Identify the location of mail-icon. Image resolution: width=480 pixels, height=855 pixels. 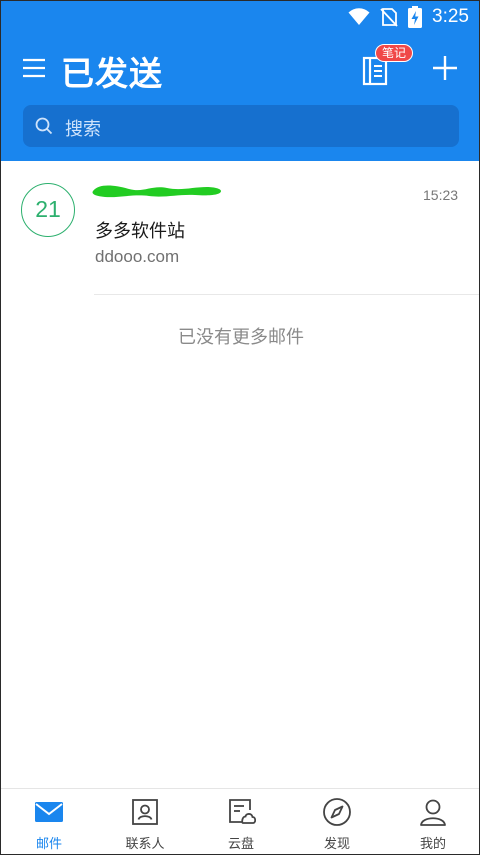
(49, 812).